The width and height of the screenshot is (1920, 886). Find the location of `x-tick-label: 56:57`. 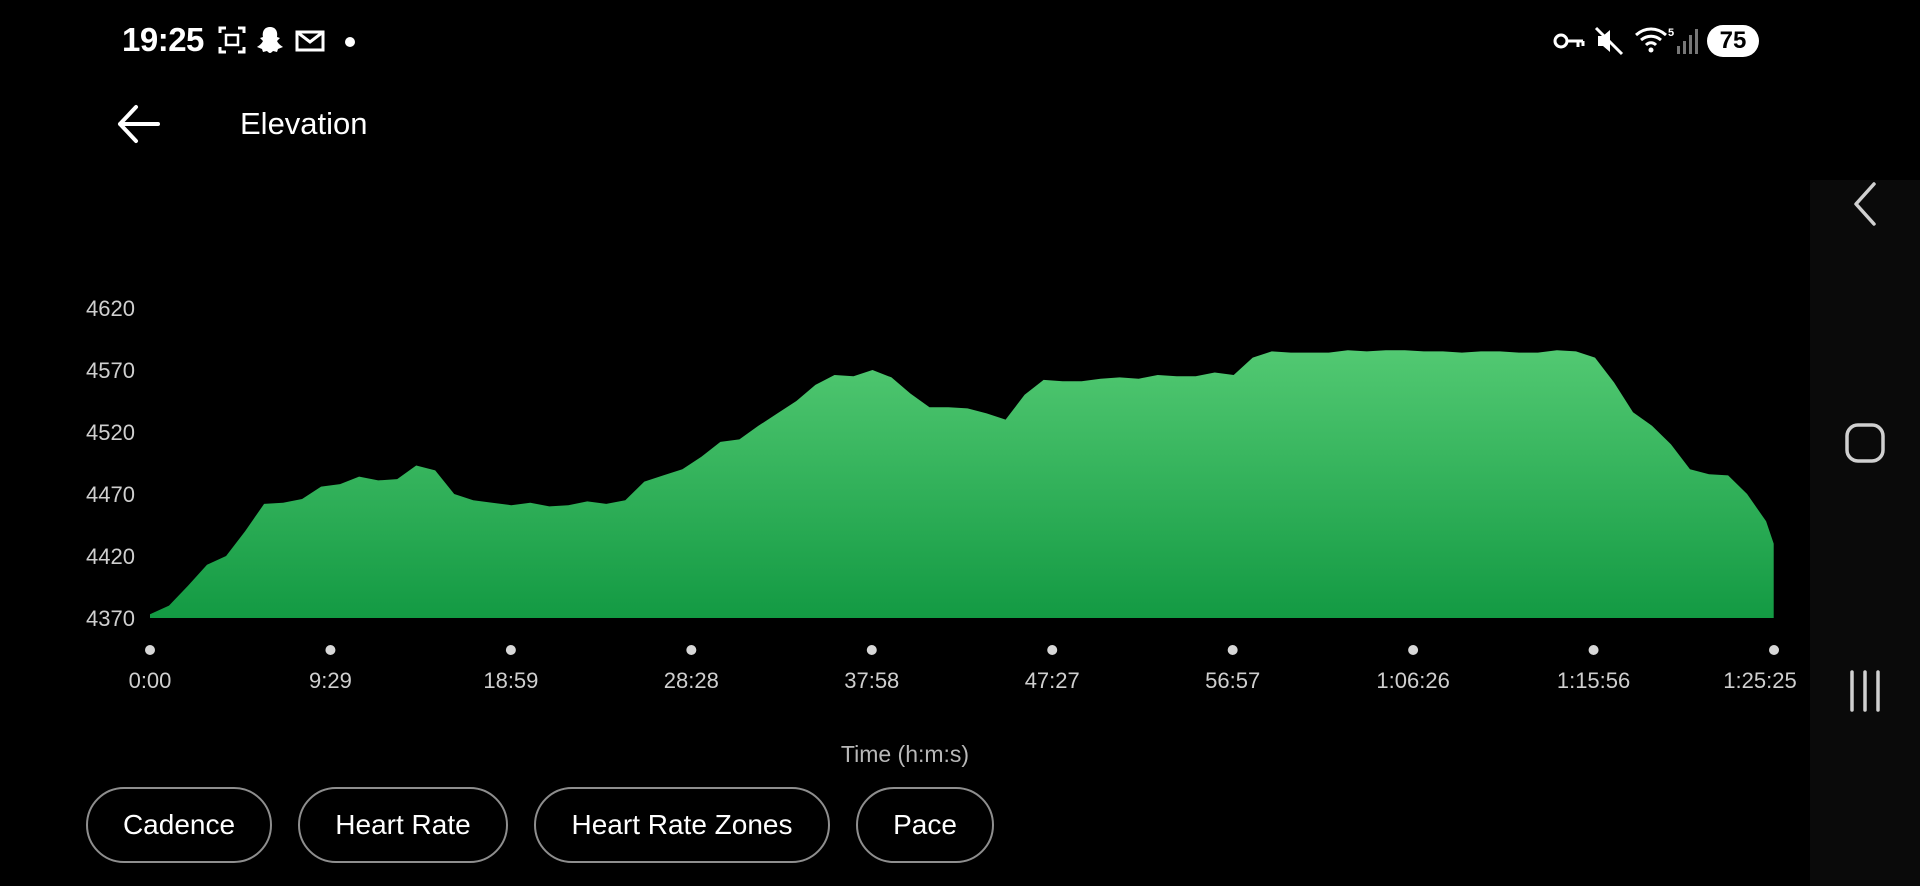

x-tick-label: 56:57 is located at coordinates (1232, 680).